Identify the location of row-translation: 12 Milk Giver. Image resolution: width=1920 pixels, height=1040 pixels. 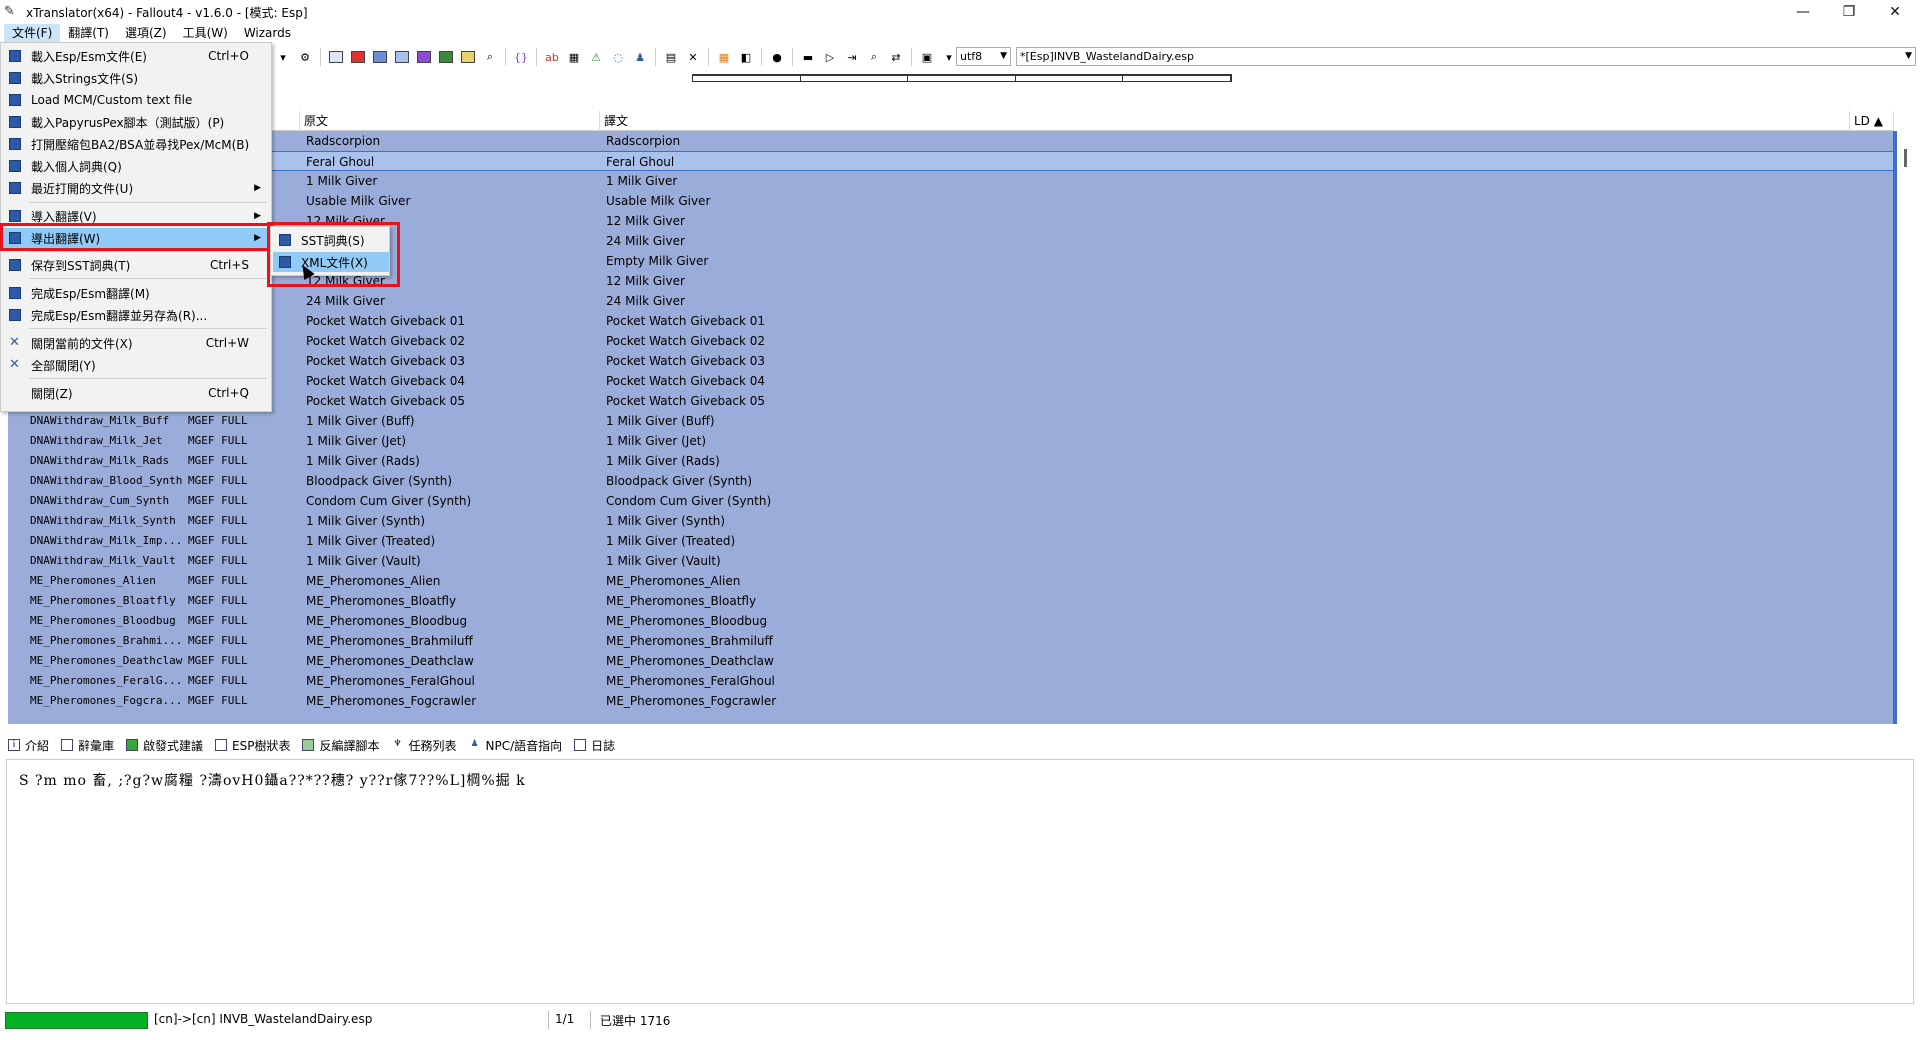
(645, 281).